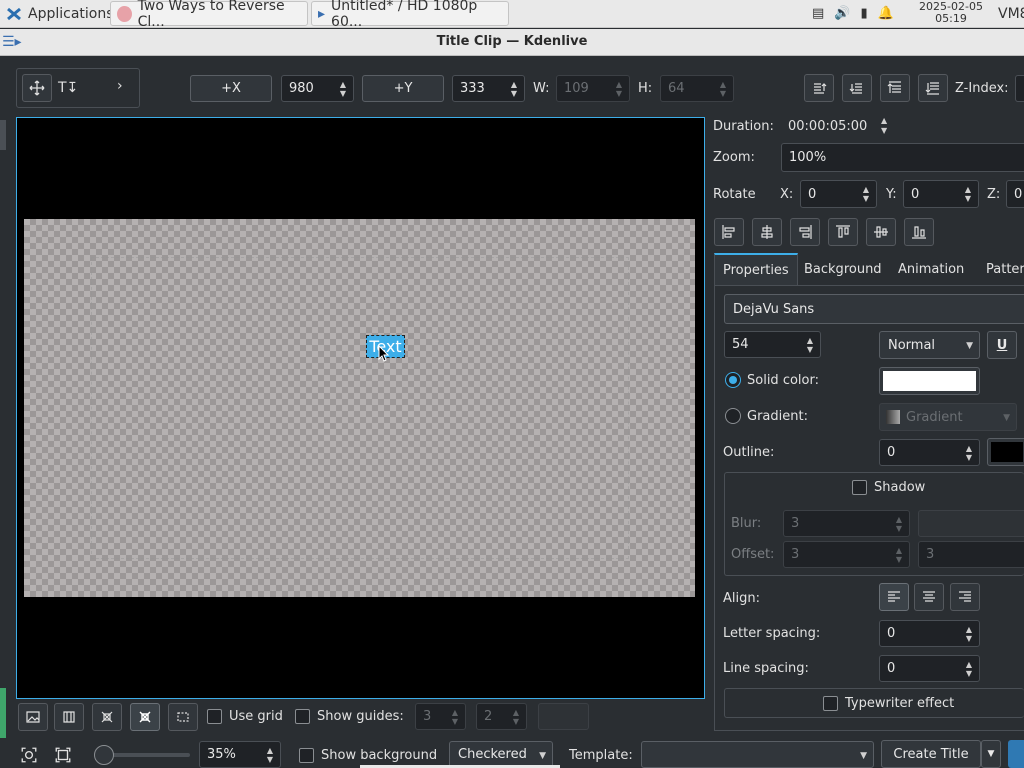  What do you see at coordinates (819, 88) in the screenshot?
I see `raise-item-button` at bounding box center [819, 88].